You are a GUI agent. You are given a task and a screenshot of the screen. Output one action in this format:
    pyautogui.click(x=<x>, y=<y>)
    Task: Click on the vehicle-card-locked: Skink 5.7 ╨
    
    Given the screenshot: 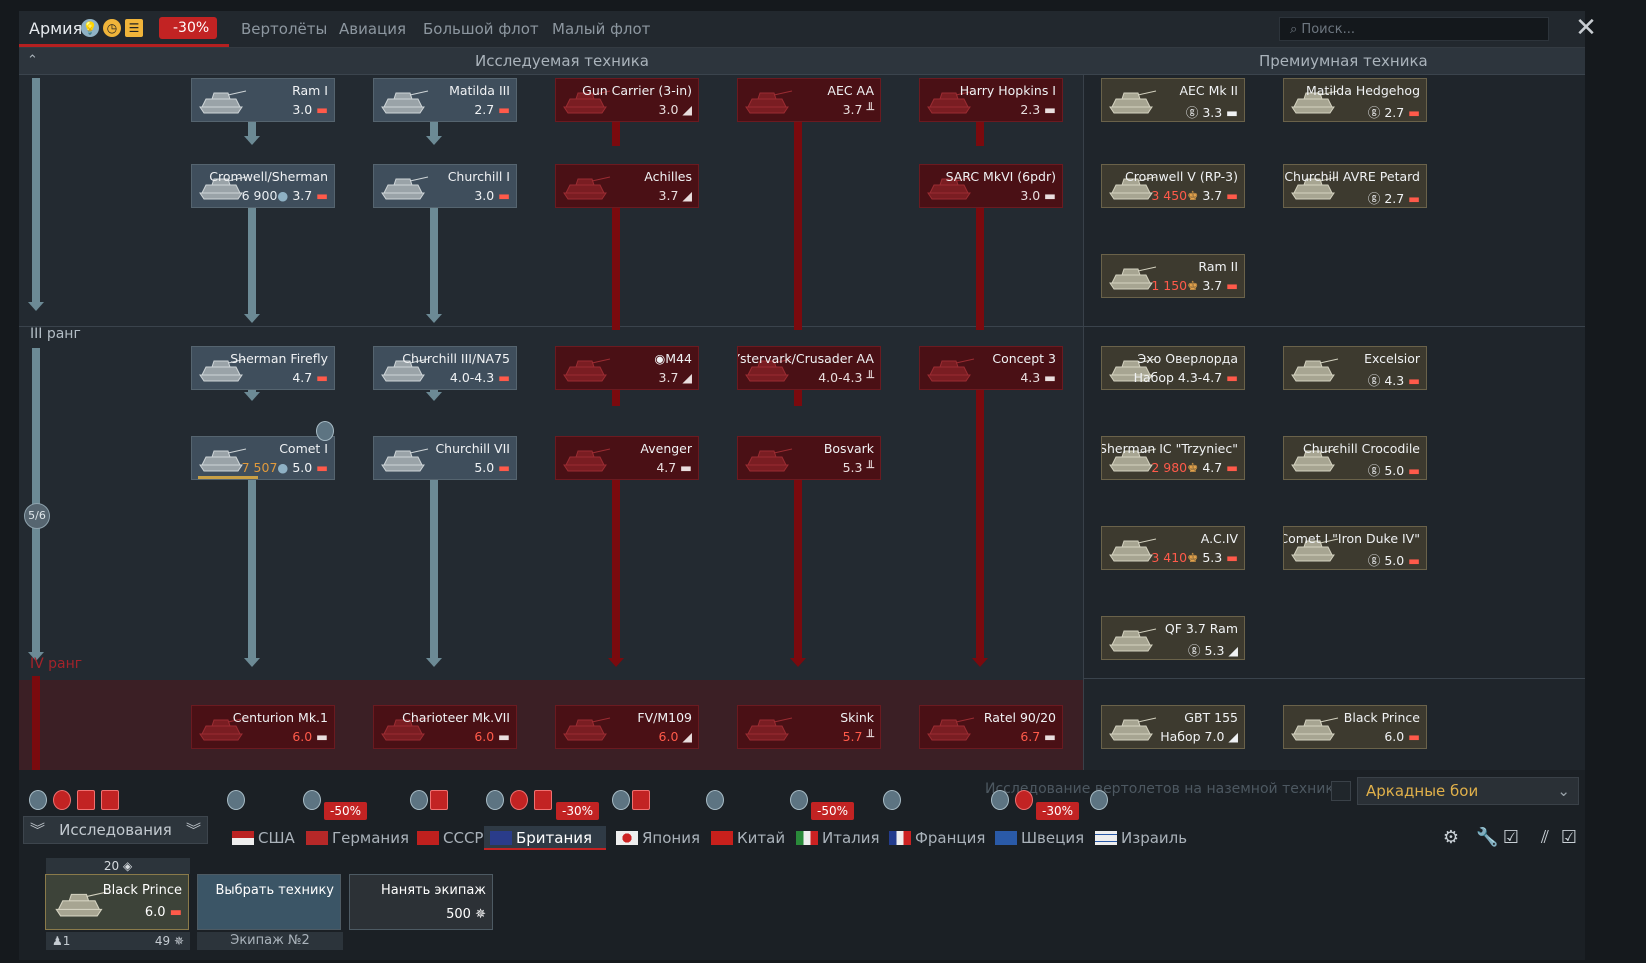 What is the action you would take?
    pyautogui.click(x=809, y=727)
    